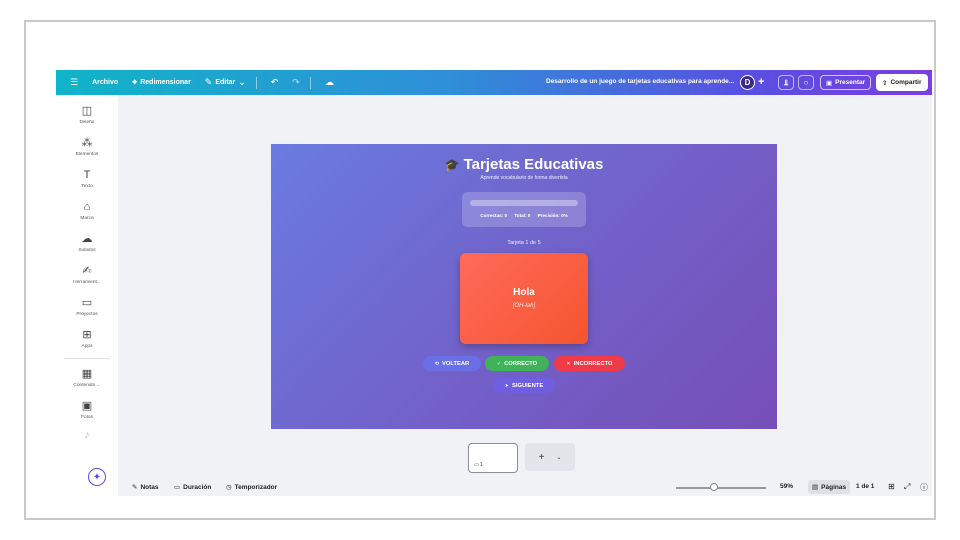 The height and width of the screenshot is (540, 960). What do you see at coordinates (891, 486) in the screenshot?
I see `grid-view-icon: ⊞` at bounding box center [891, 486].